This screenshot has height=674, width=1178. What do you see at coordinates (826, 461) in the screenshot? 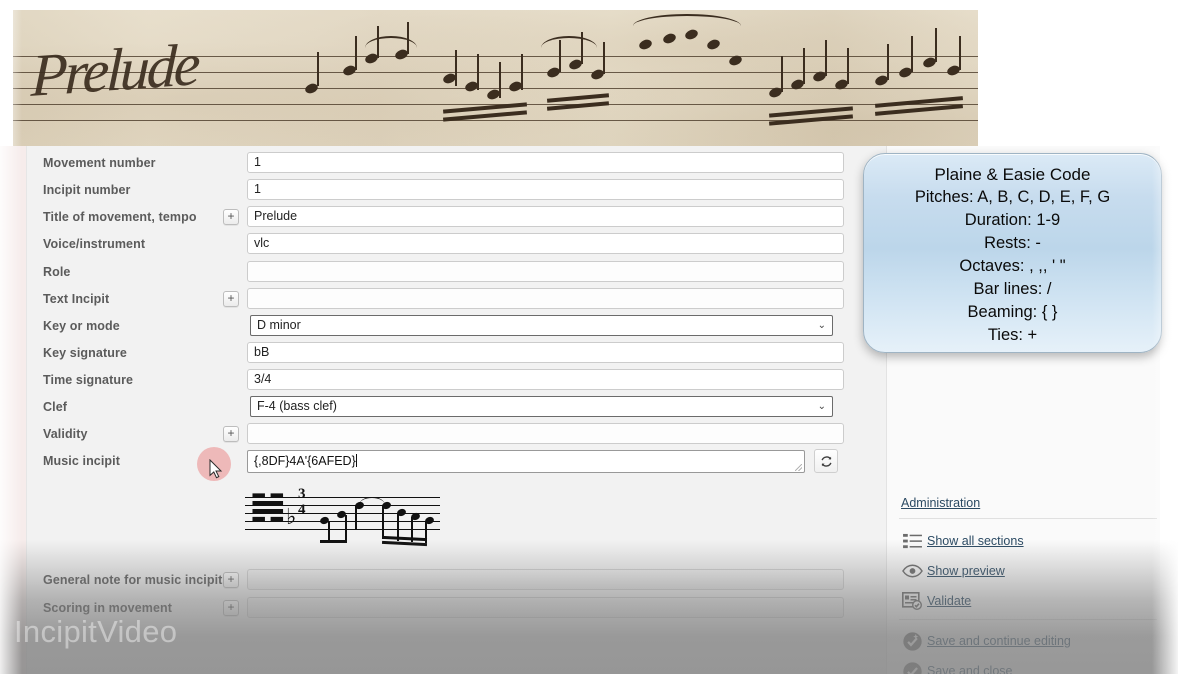
I see `refresh-incipit-button` at bounding box center [826, 461].